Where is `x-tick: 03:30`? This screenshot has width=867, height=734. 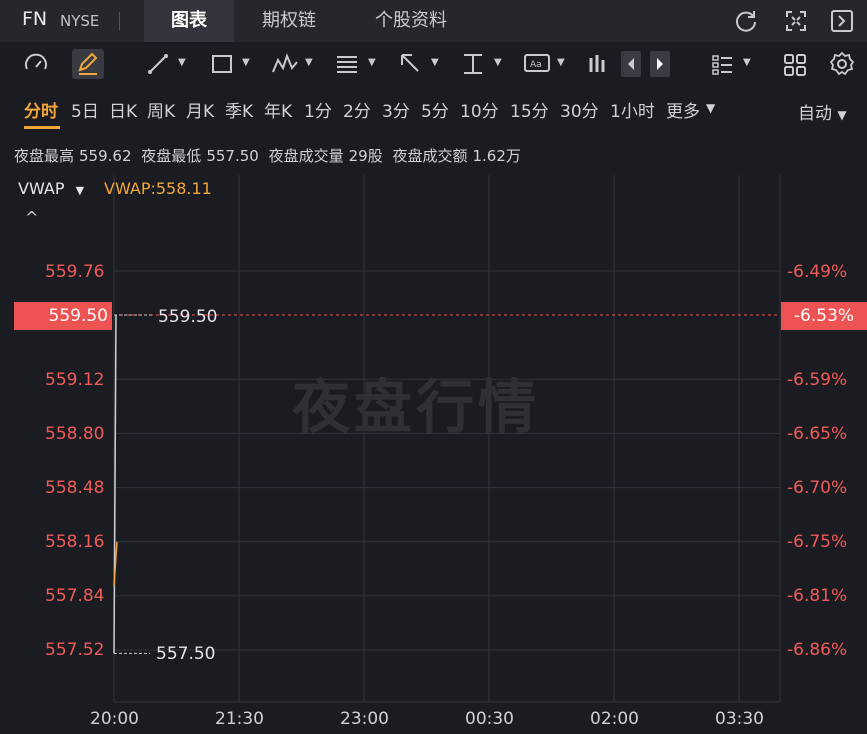 x-tick: 03:30 is located at coordinates (739, 719).